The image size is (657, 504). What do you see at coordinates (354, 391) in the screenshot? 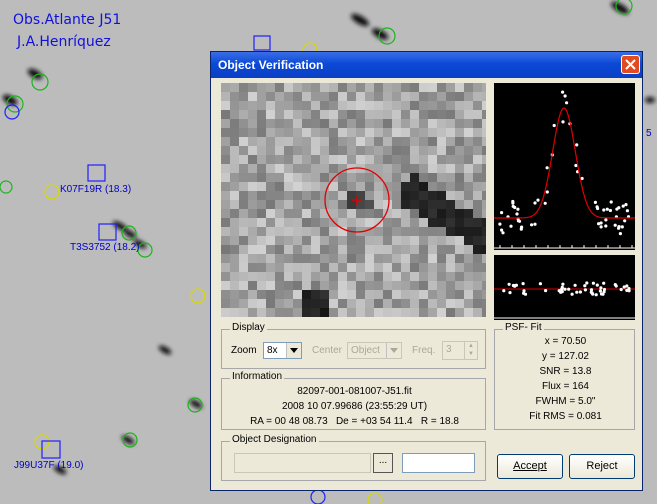
I see `image-filename: 82097-001-081007-J51.fit` at bounding box center [354, 391].